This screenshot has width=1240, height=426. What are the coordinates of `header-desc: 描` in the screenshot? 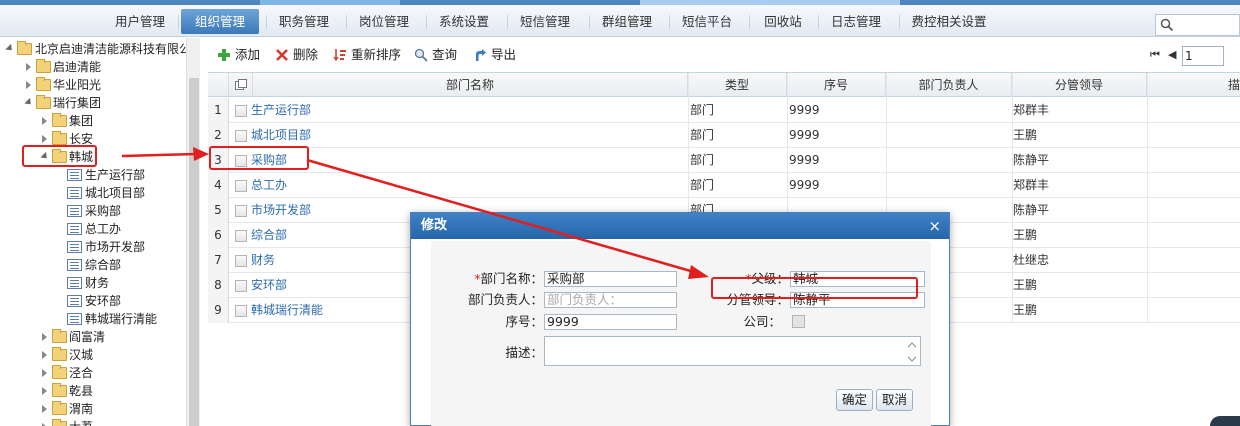 It's located at (1193, 85).